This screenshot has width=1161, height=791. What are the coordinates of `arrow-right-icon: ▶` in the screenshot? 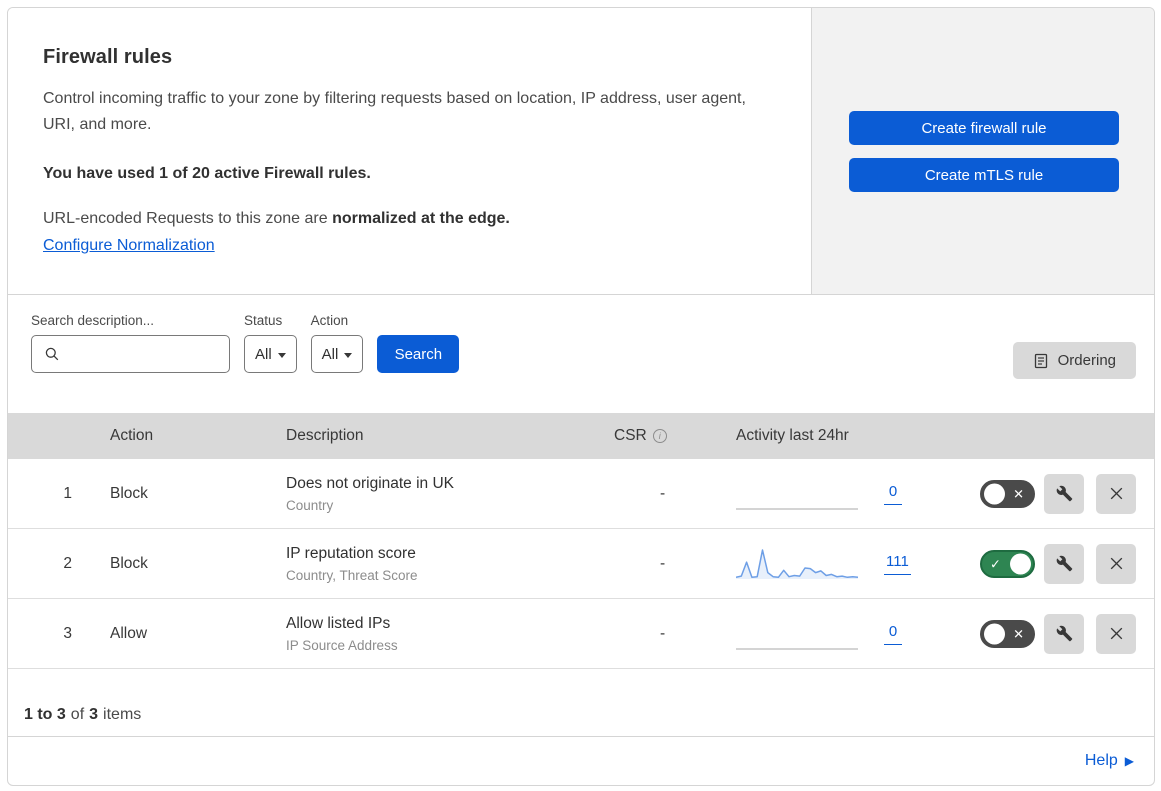 It's located at (1129, 761).